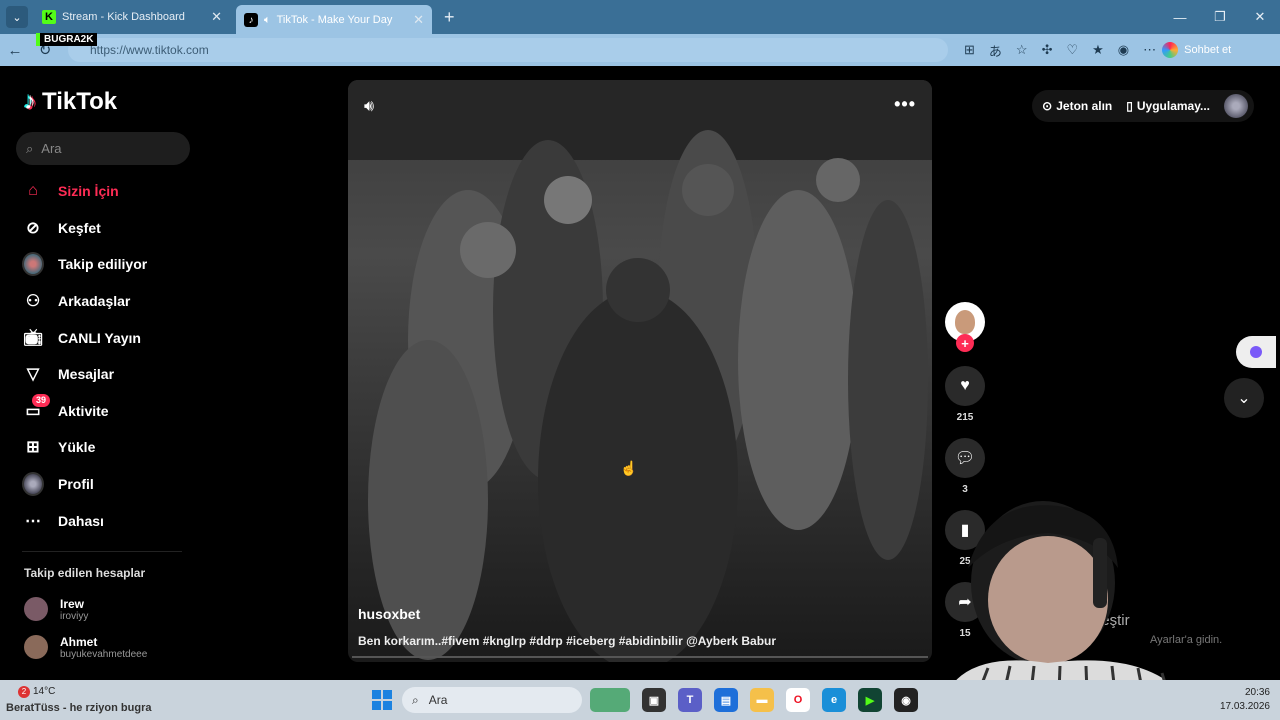 The height and width of the screenshot is (720, 1280). I want to click on followed-accounts-list: Irew iroviyy Ahmet buyukevahmetdeee, so click(85, 628).